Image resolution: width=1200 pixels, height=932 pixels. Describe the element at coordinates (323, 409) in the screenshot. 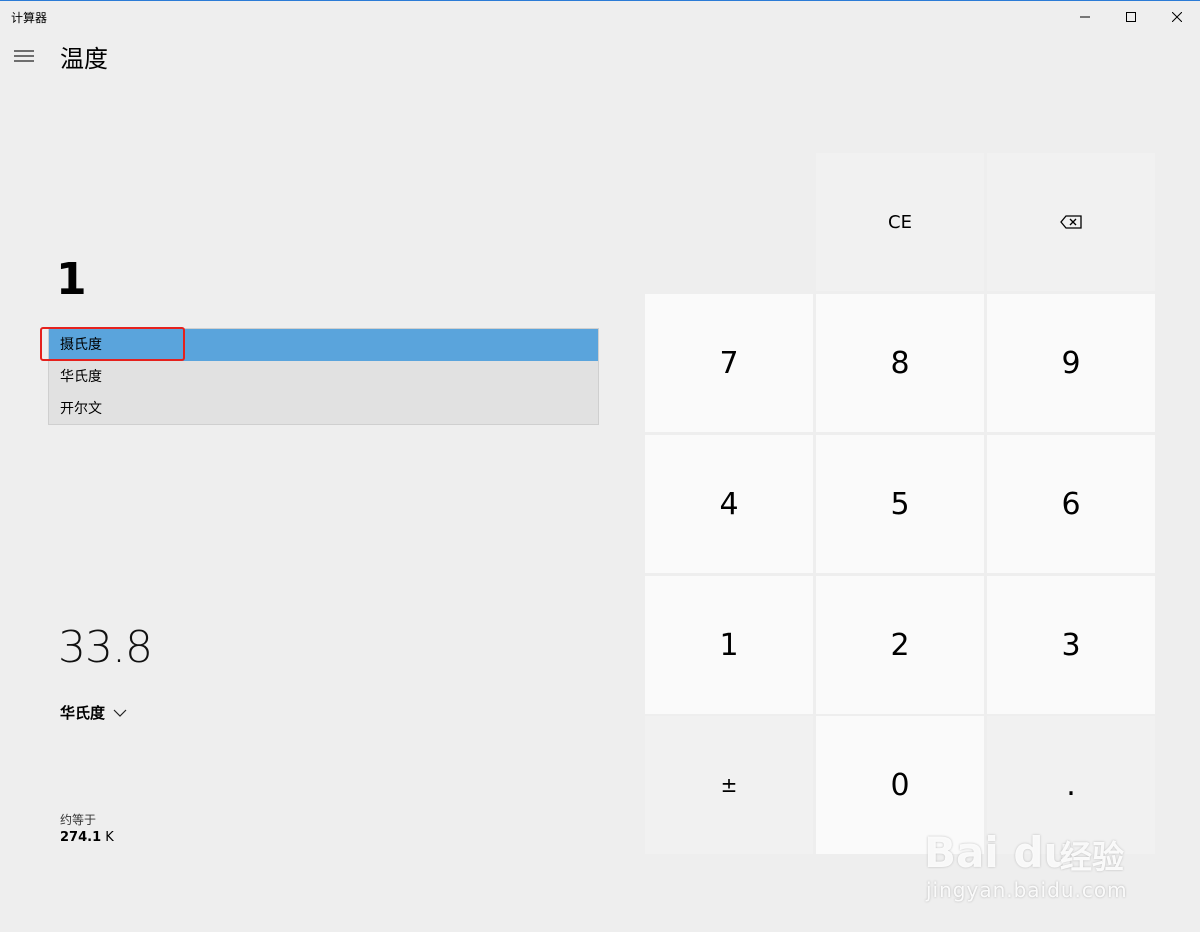

I see `unit-option-kelvin: 开尔文` at that location.